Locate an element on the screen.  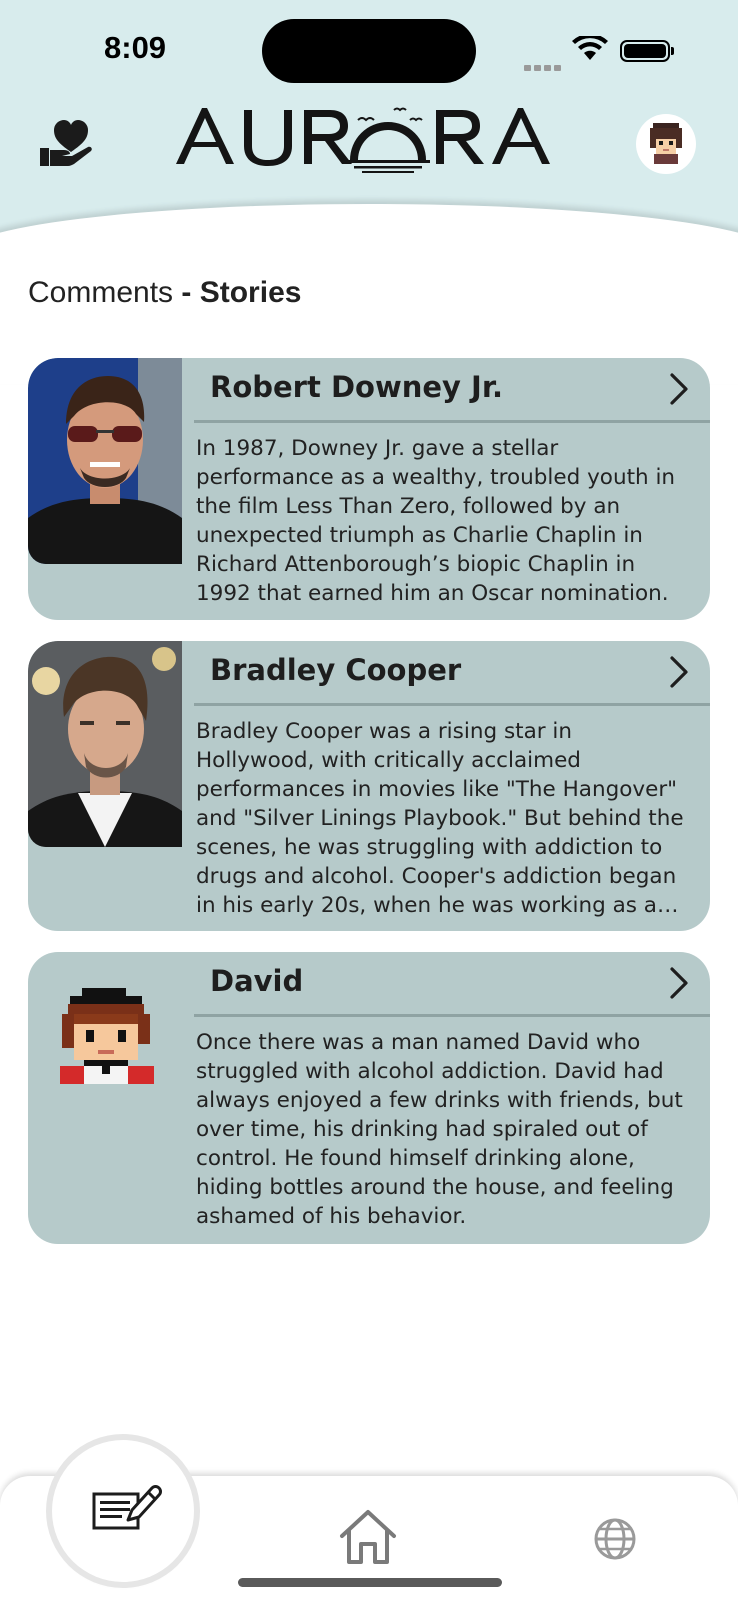
status-icons is located at coordinates (600, 52).